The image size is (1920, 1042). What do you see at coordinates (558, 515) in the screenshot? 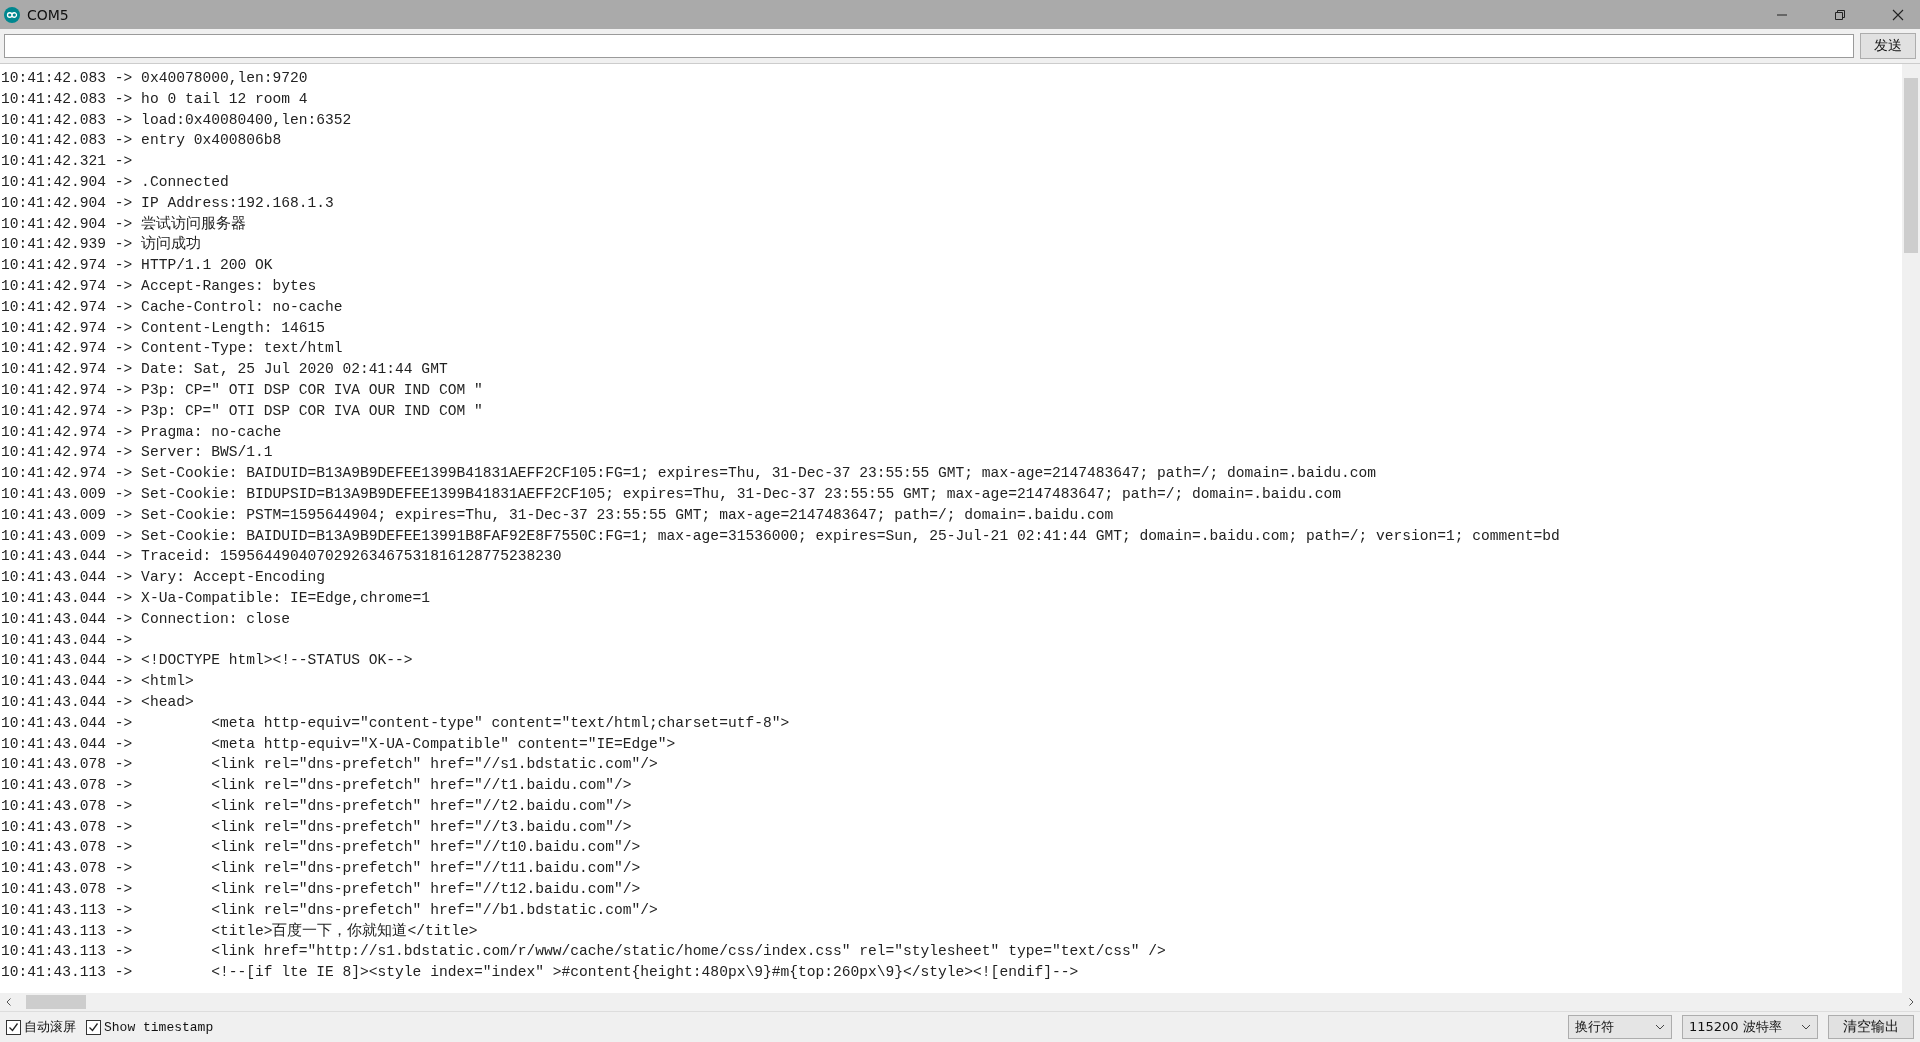
I see `log-line: 10:41:43.009 -> Set-Cookie: PSTM=1595644904; expires=Thu, 31-Dec-37 23:55:55 GMT; max-age=2147483647; path=/; domain=.baidu.com` at bounding box center [558, 515].